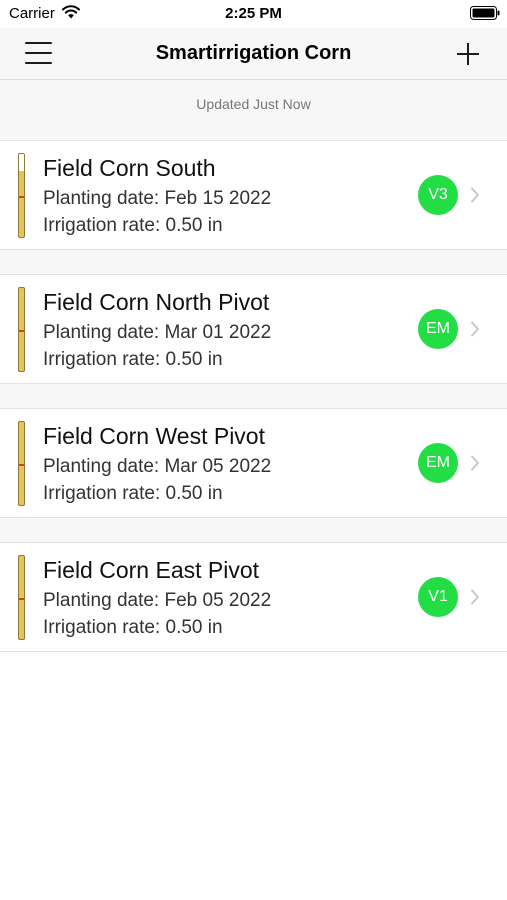 This screenshot has height=900, width=507. I want to click on navigation-bar: Smartirrigation Corn, so click(253, 54).